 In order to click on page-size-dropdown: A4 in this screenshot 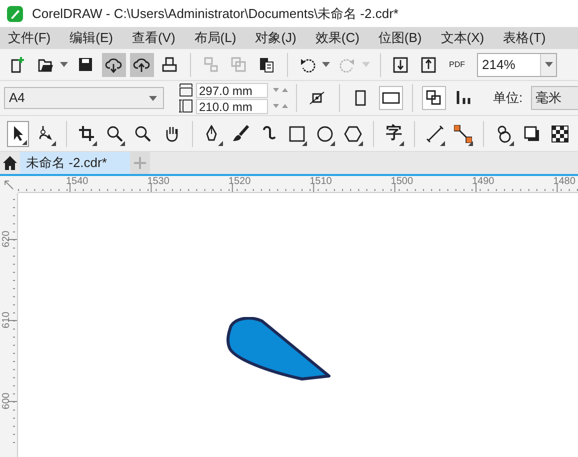, I will do `click(84, 98)`.